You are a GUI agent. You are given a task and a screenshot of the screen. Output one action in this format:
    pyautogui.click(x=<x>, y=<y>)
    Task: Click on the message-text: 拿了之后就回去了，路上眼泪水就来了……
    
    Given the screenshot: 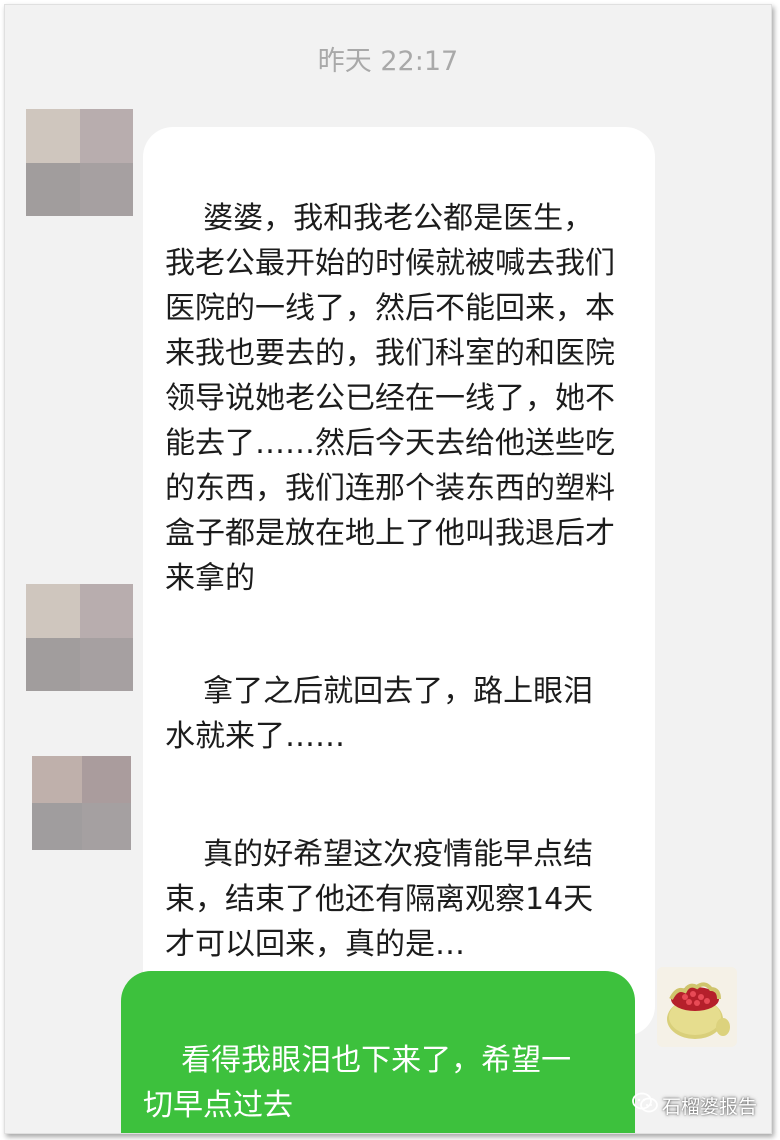 What is the action you would take?
    pyautogui.click(x=379, y=714)
    